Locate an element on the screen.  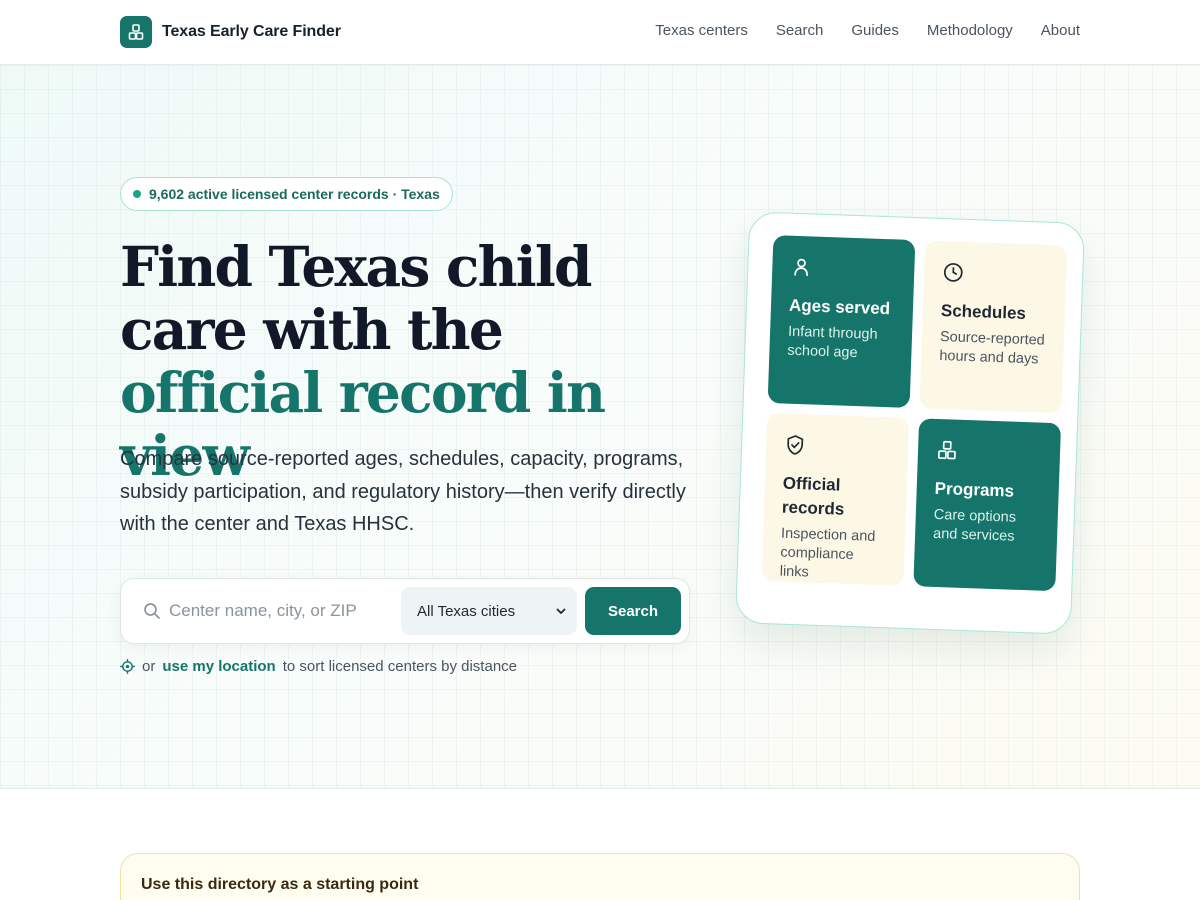
search-icon is located at coordinates (152, 611).